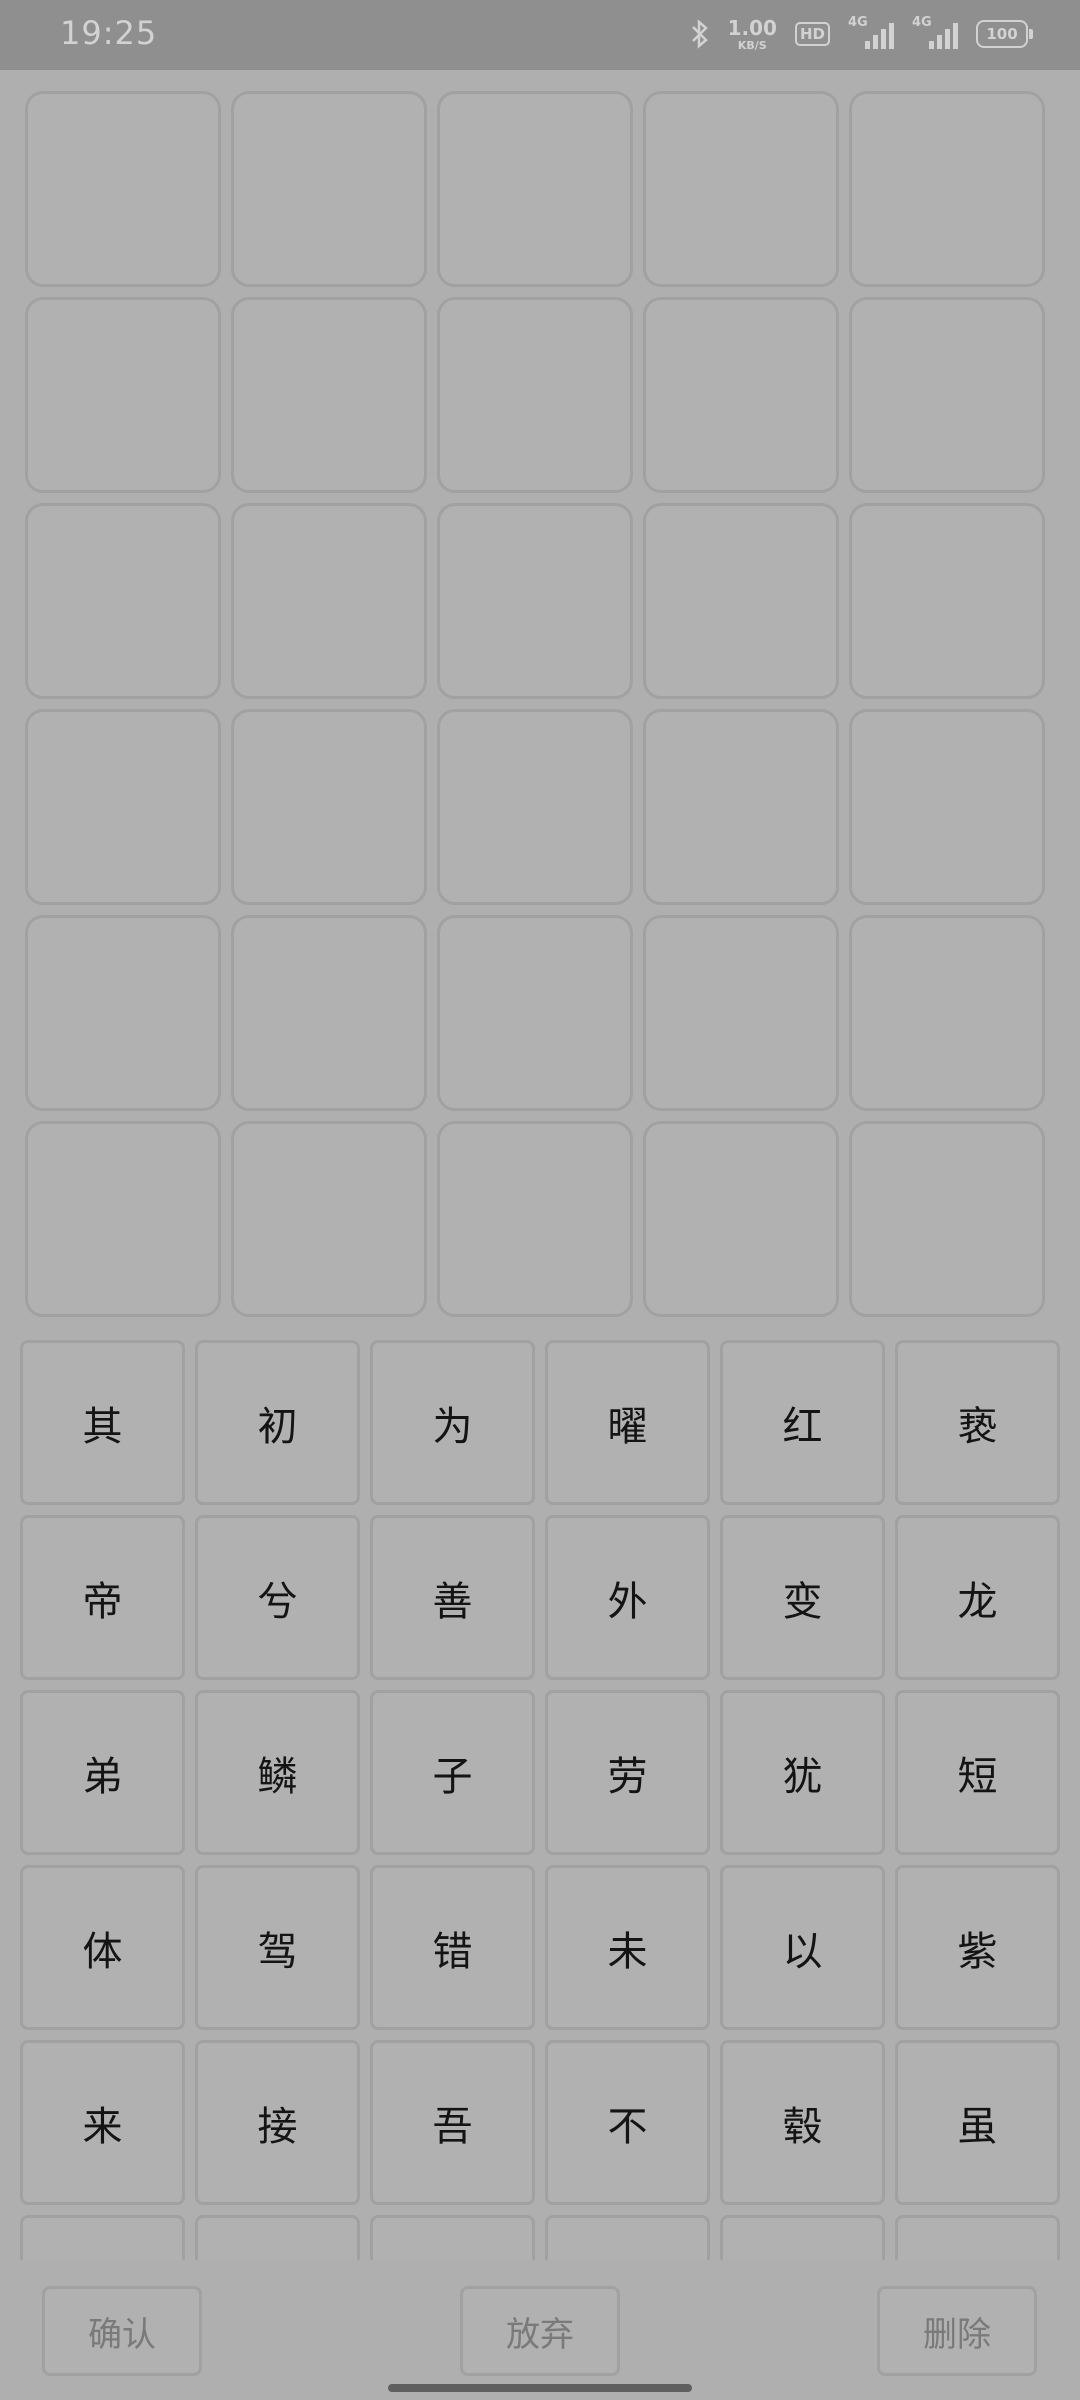 Image resolution: width=1080 pixels, height=2400 pixels. What do you see at coordinates (627, 1772) in the screenshot?
I see `character-key: 劳` at bounding box center [627, 1772].